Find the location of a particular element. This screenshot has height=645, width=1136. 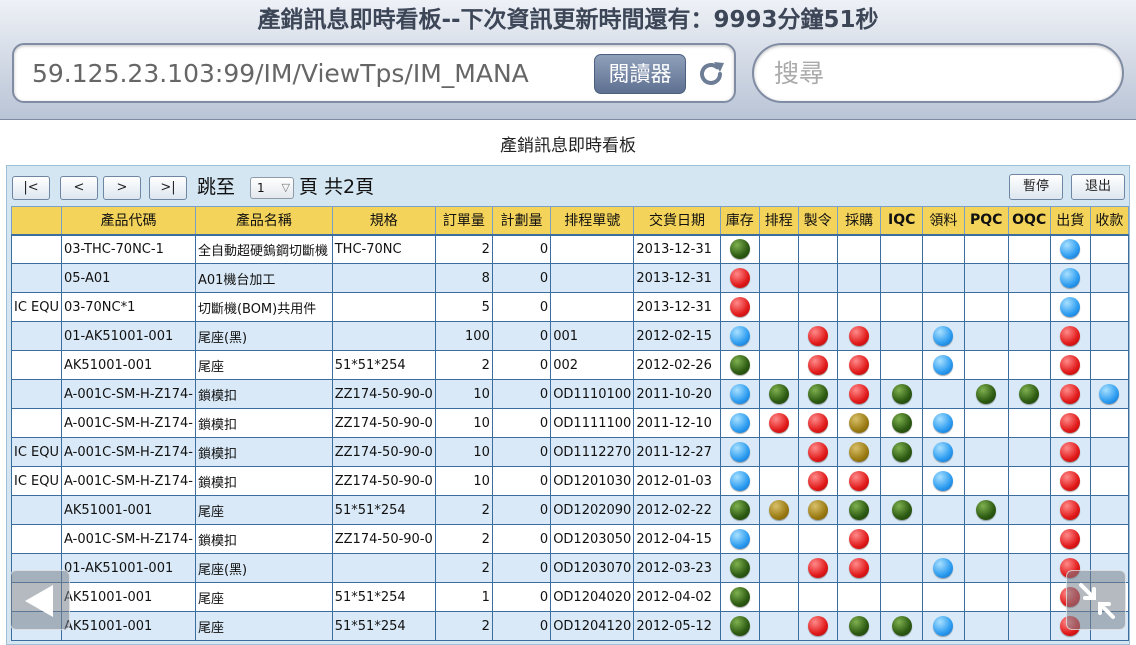

table-row: IC EQU 03-70NC*1 切斷機(BOM)共用件 5 0 2013-12-31 is located at coordinates (570, 307).